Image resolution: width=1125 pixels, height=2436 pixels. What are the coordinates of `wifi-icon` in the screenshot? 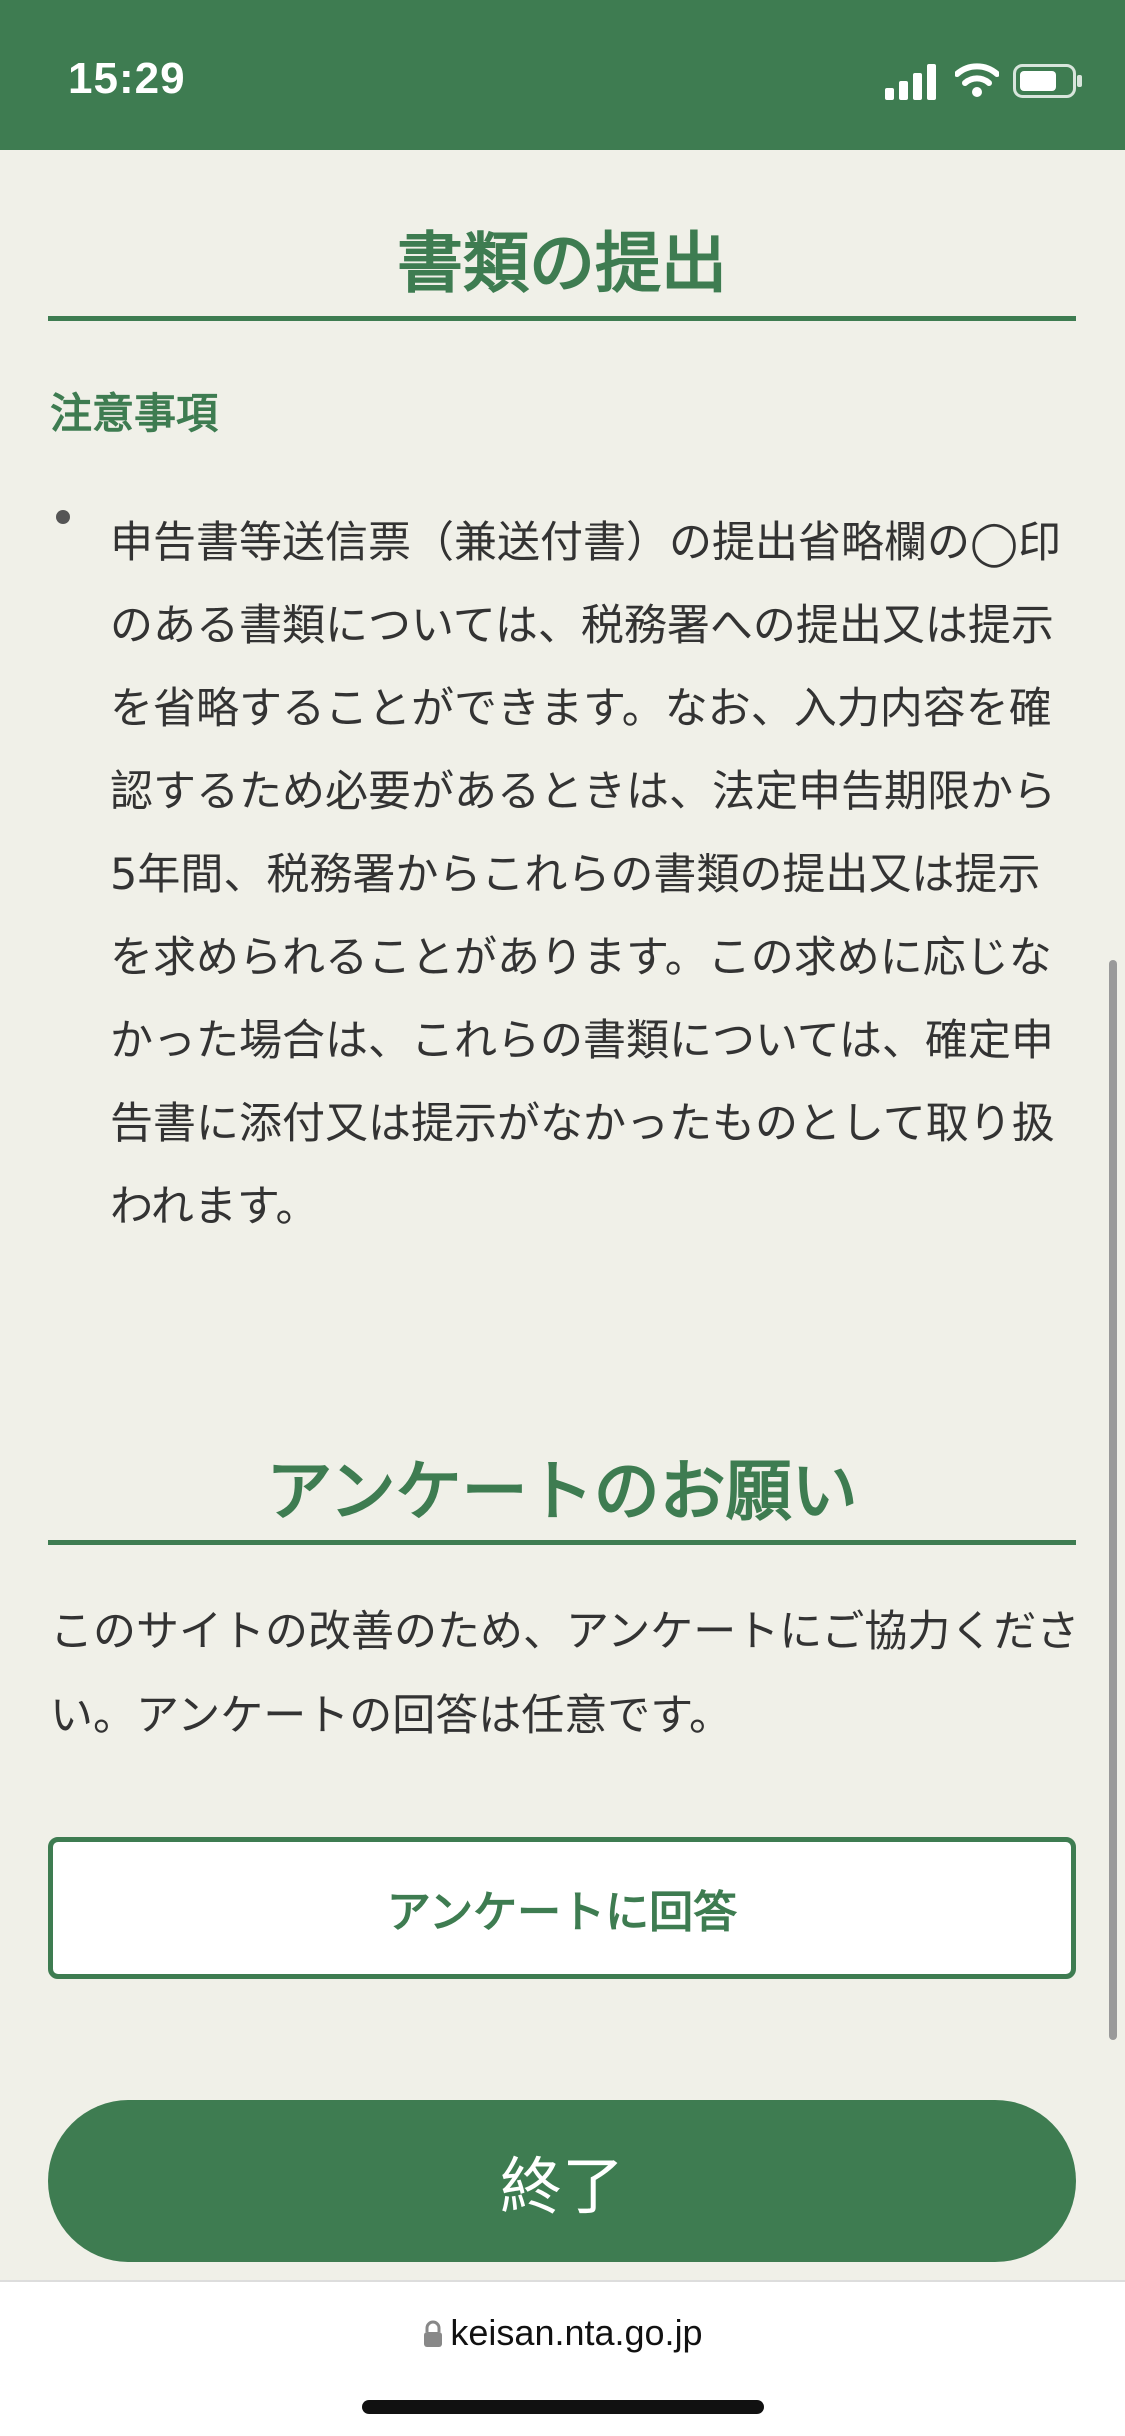 It's located at (977, 80).